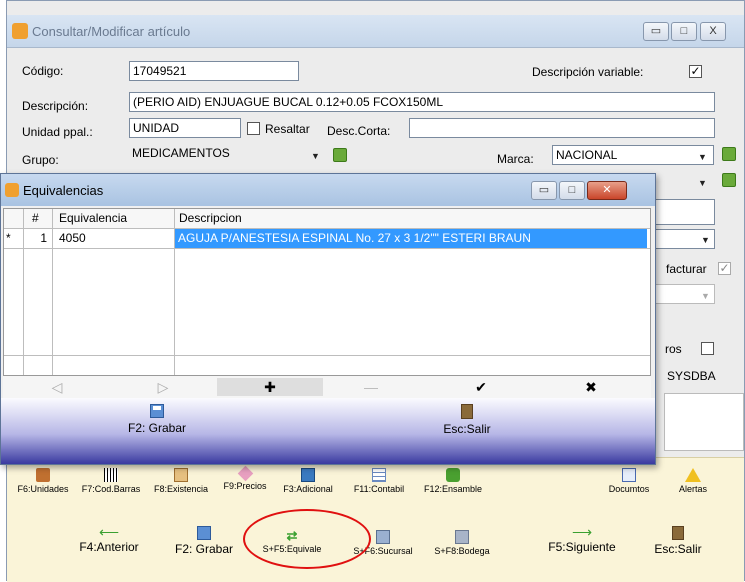  Describe the element at coordinates (587, 155) in the screenshot. I see `marca-value: NACIONAL` at that location.